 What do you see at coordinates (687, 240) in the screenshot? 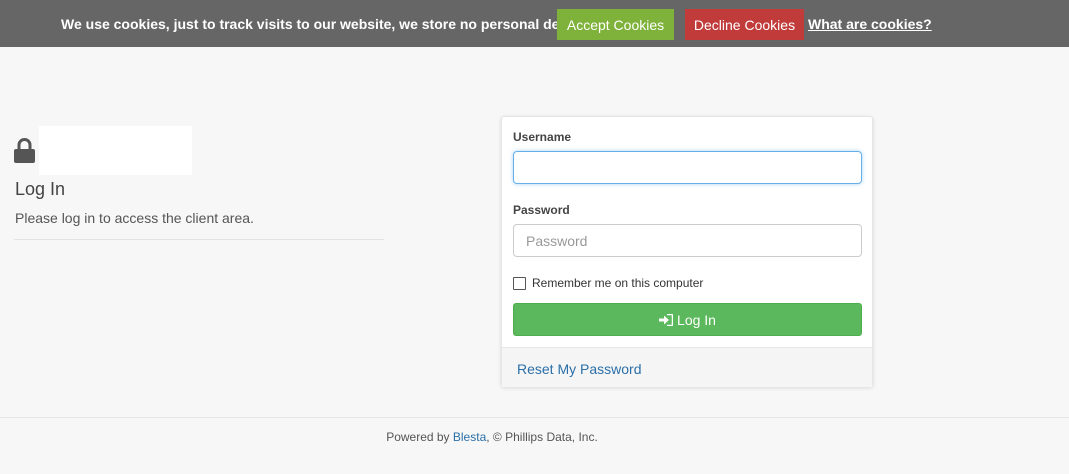
I see `password-input` at bounding box center [687, 240].